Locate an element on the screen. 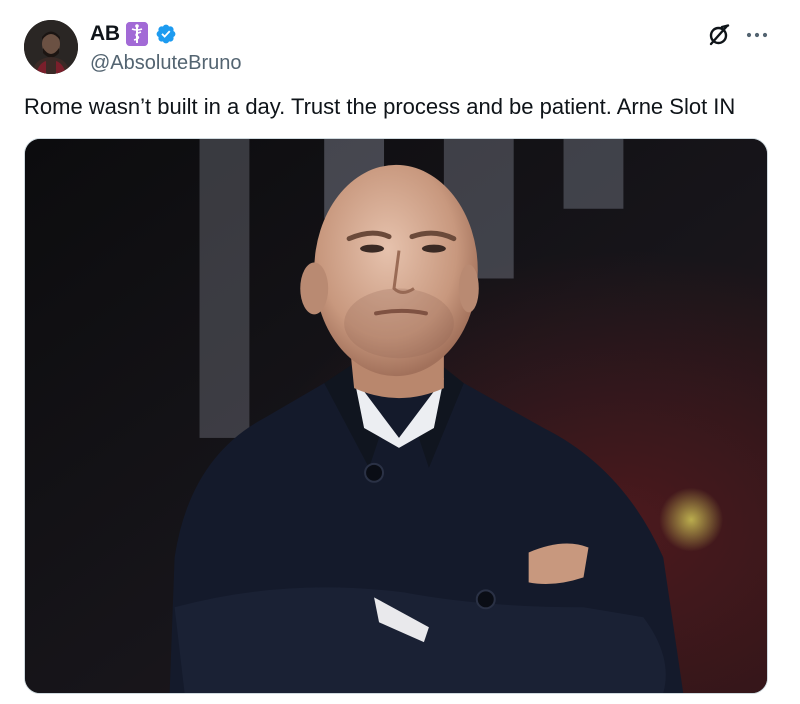 The height and width of the screenshot is (704, 800). name-row: AB is located at coordinates (166, 34).